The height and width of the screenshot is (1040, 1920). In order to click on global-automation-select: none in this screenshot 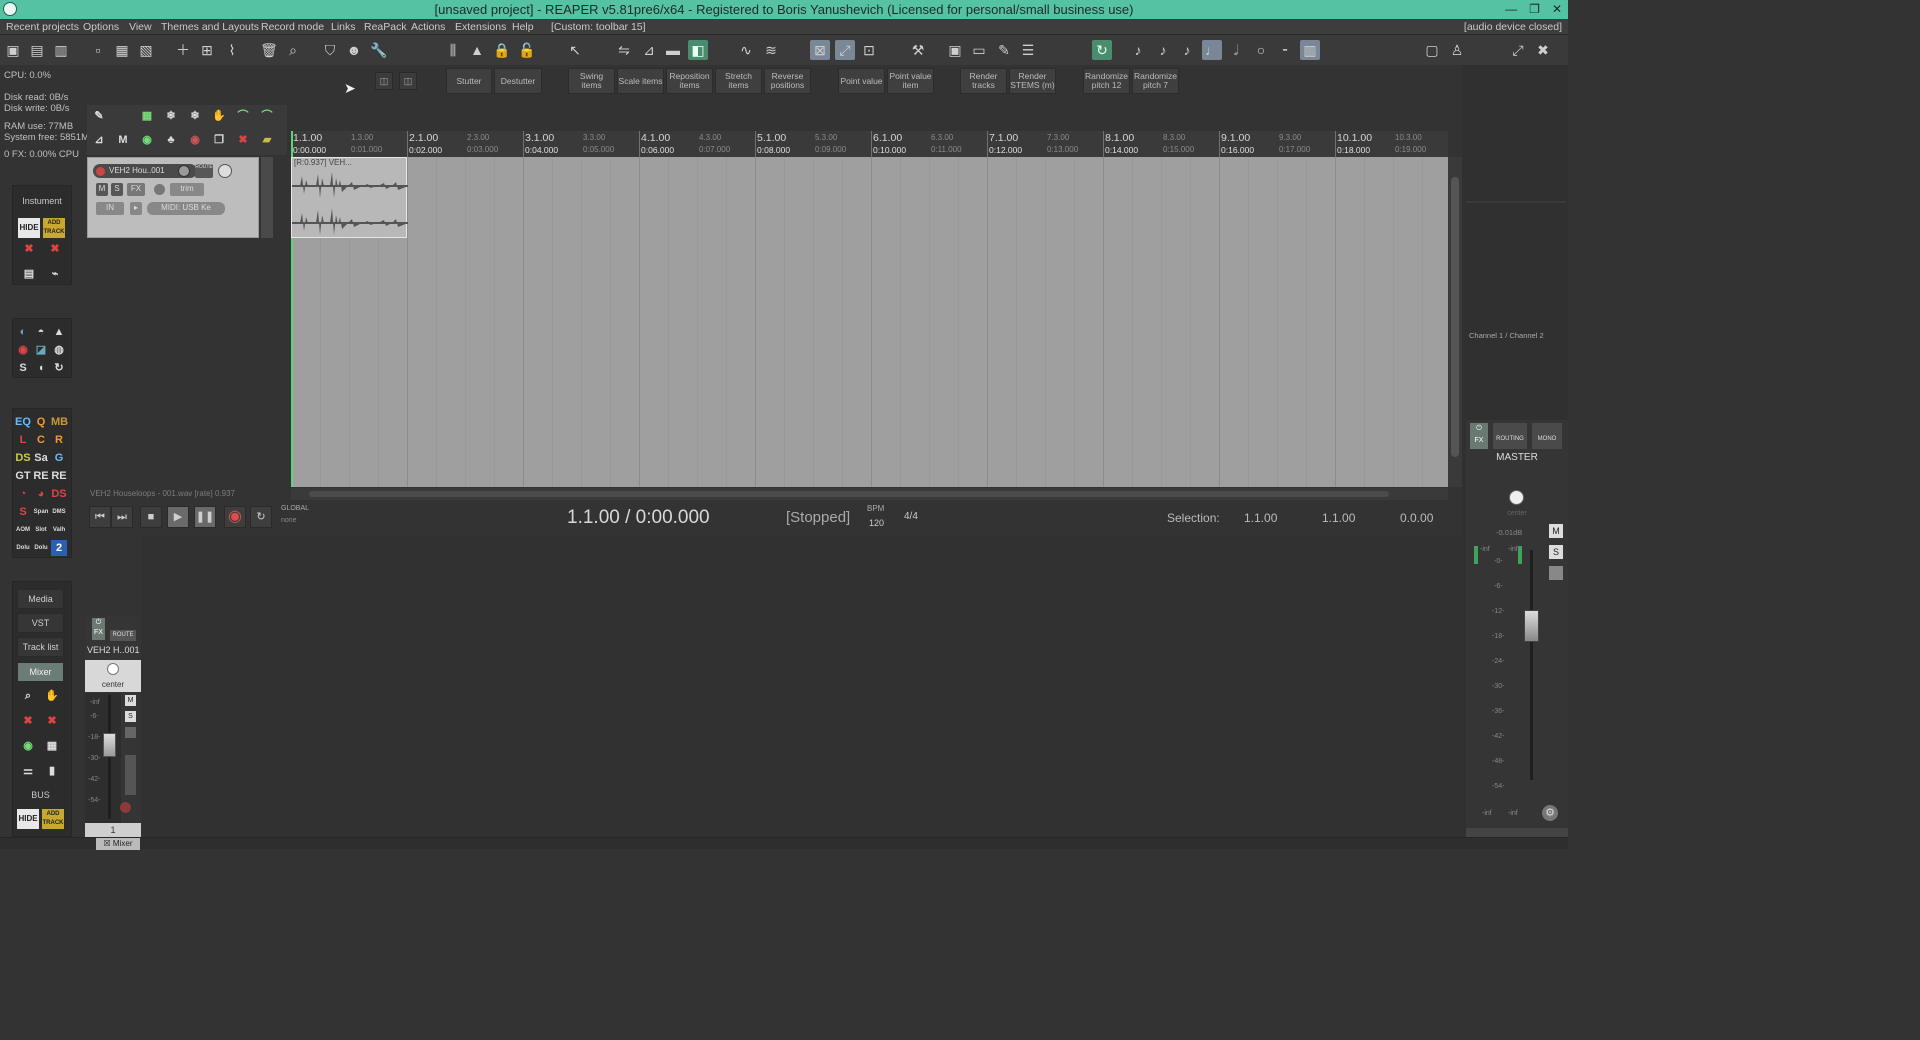, I will do `click(289, 520)`.